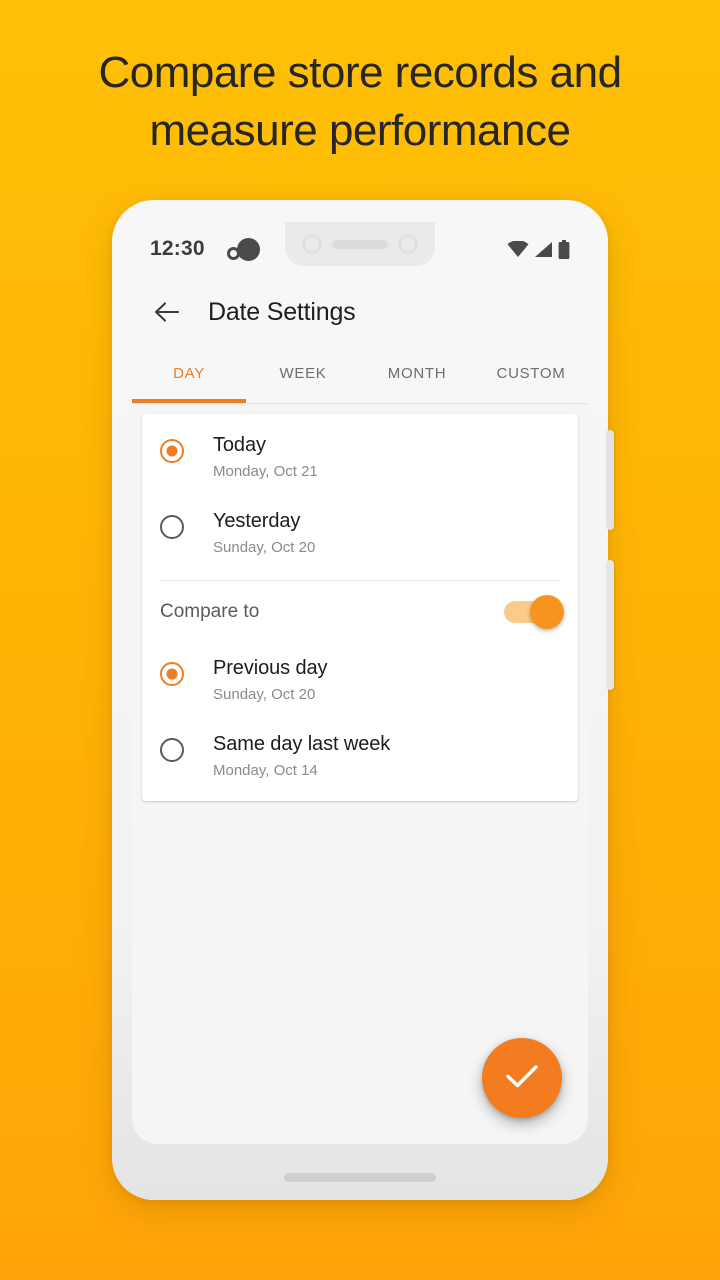 The height and width of the screenshot is (1280, 720). Describe the element at coordinates (243, 249) in the screenshot. I see `notification-dots-icon` at that location.